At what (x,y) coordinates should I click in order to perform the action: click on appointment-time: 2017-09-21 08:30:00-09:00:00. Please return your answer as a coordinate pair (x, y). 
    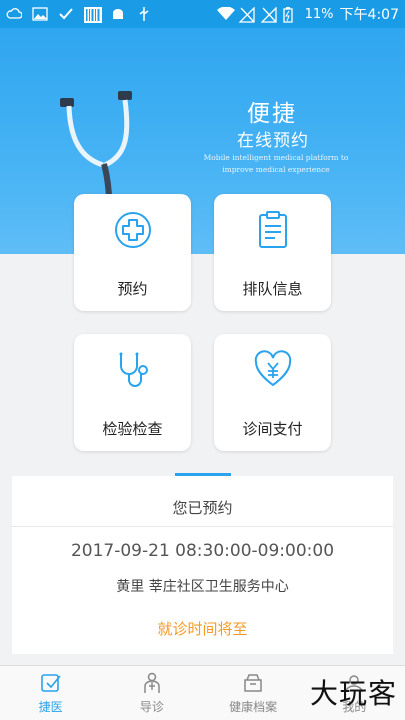
    Looking at the image, I should click on (202, 551).